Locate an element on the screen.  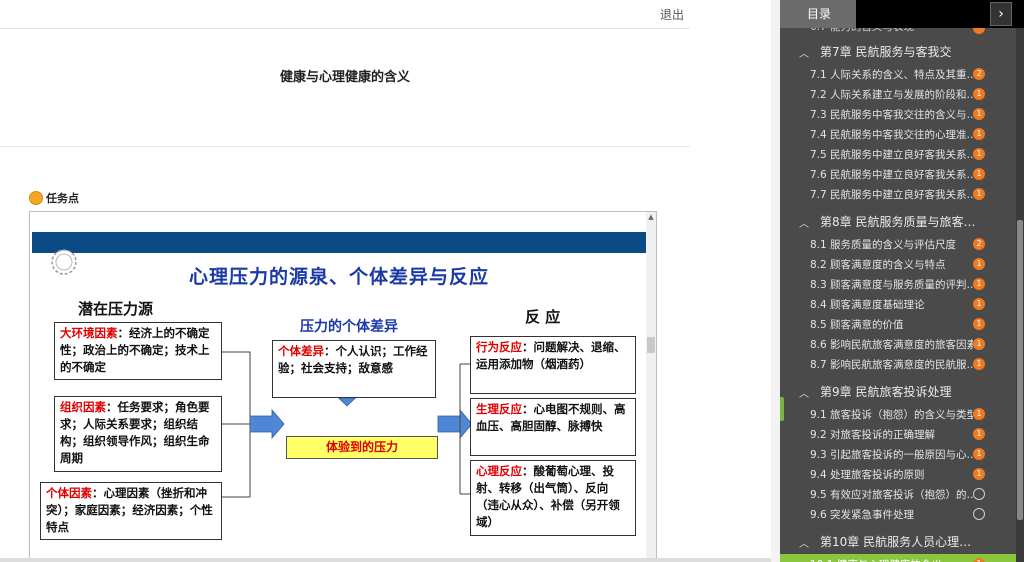
toc-item: 9.3 引起旅客投诉的一般原因与心… 1 is located at coordinates (898, 454).